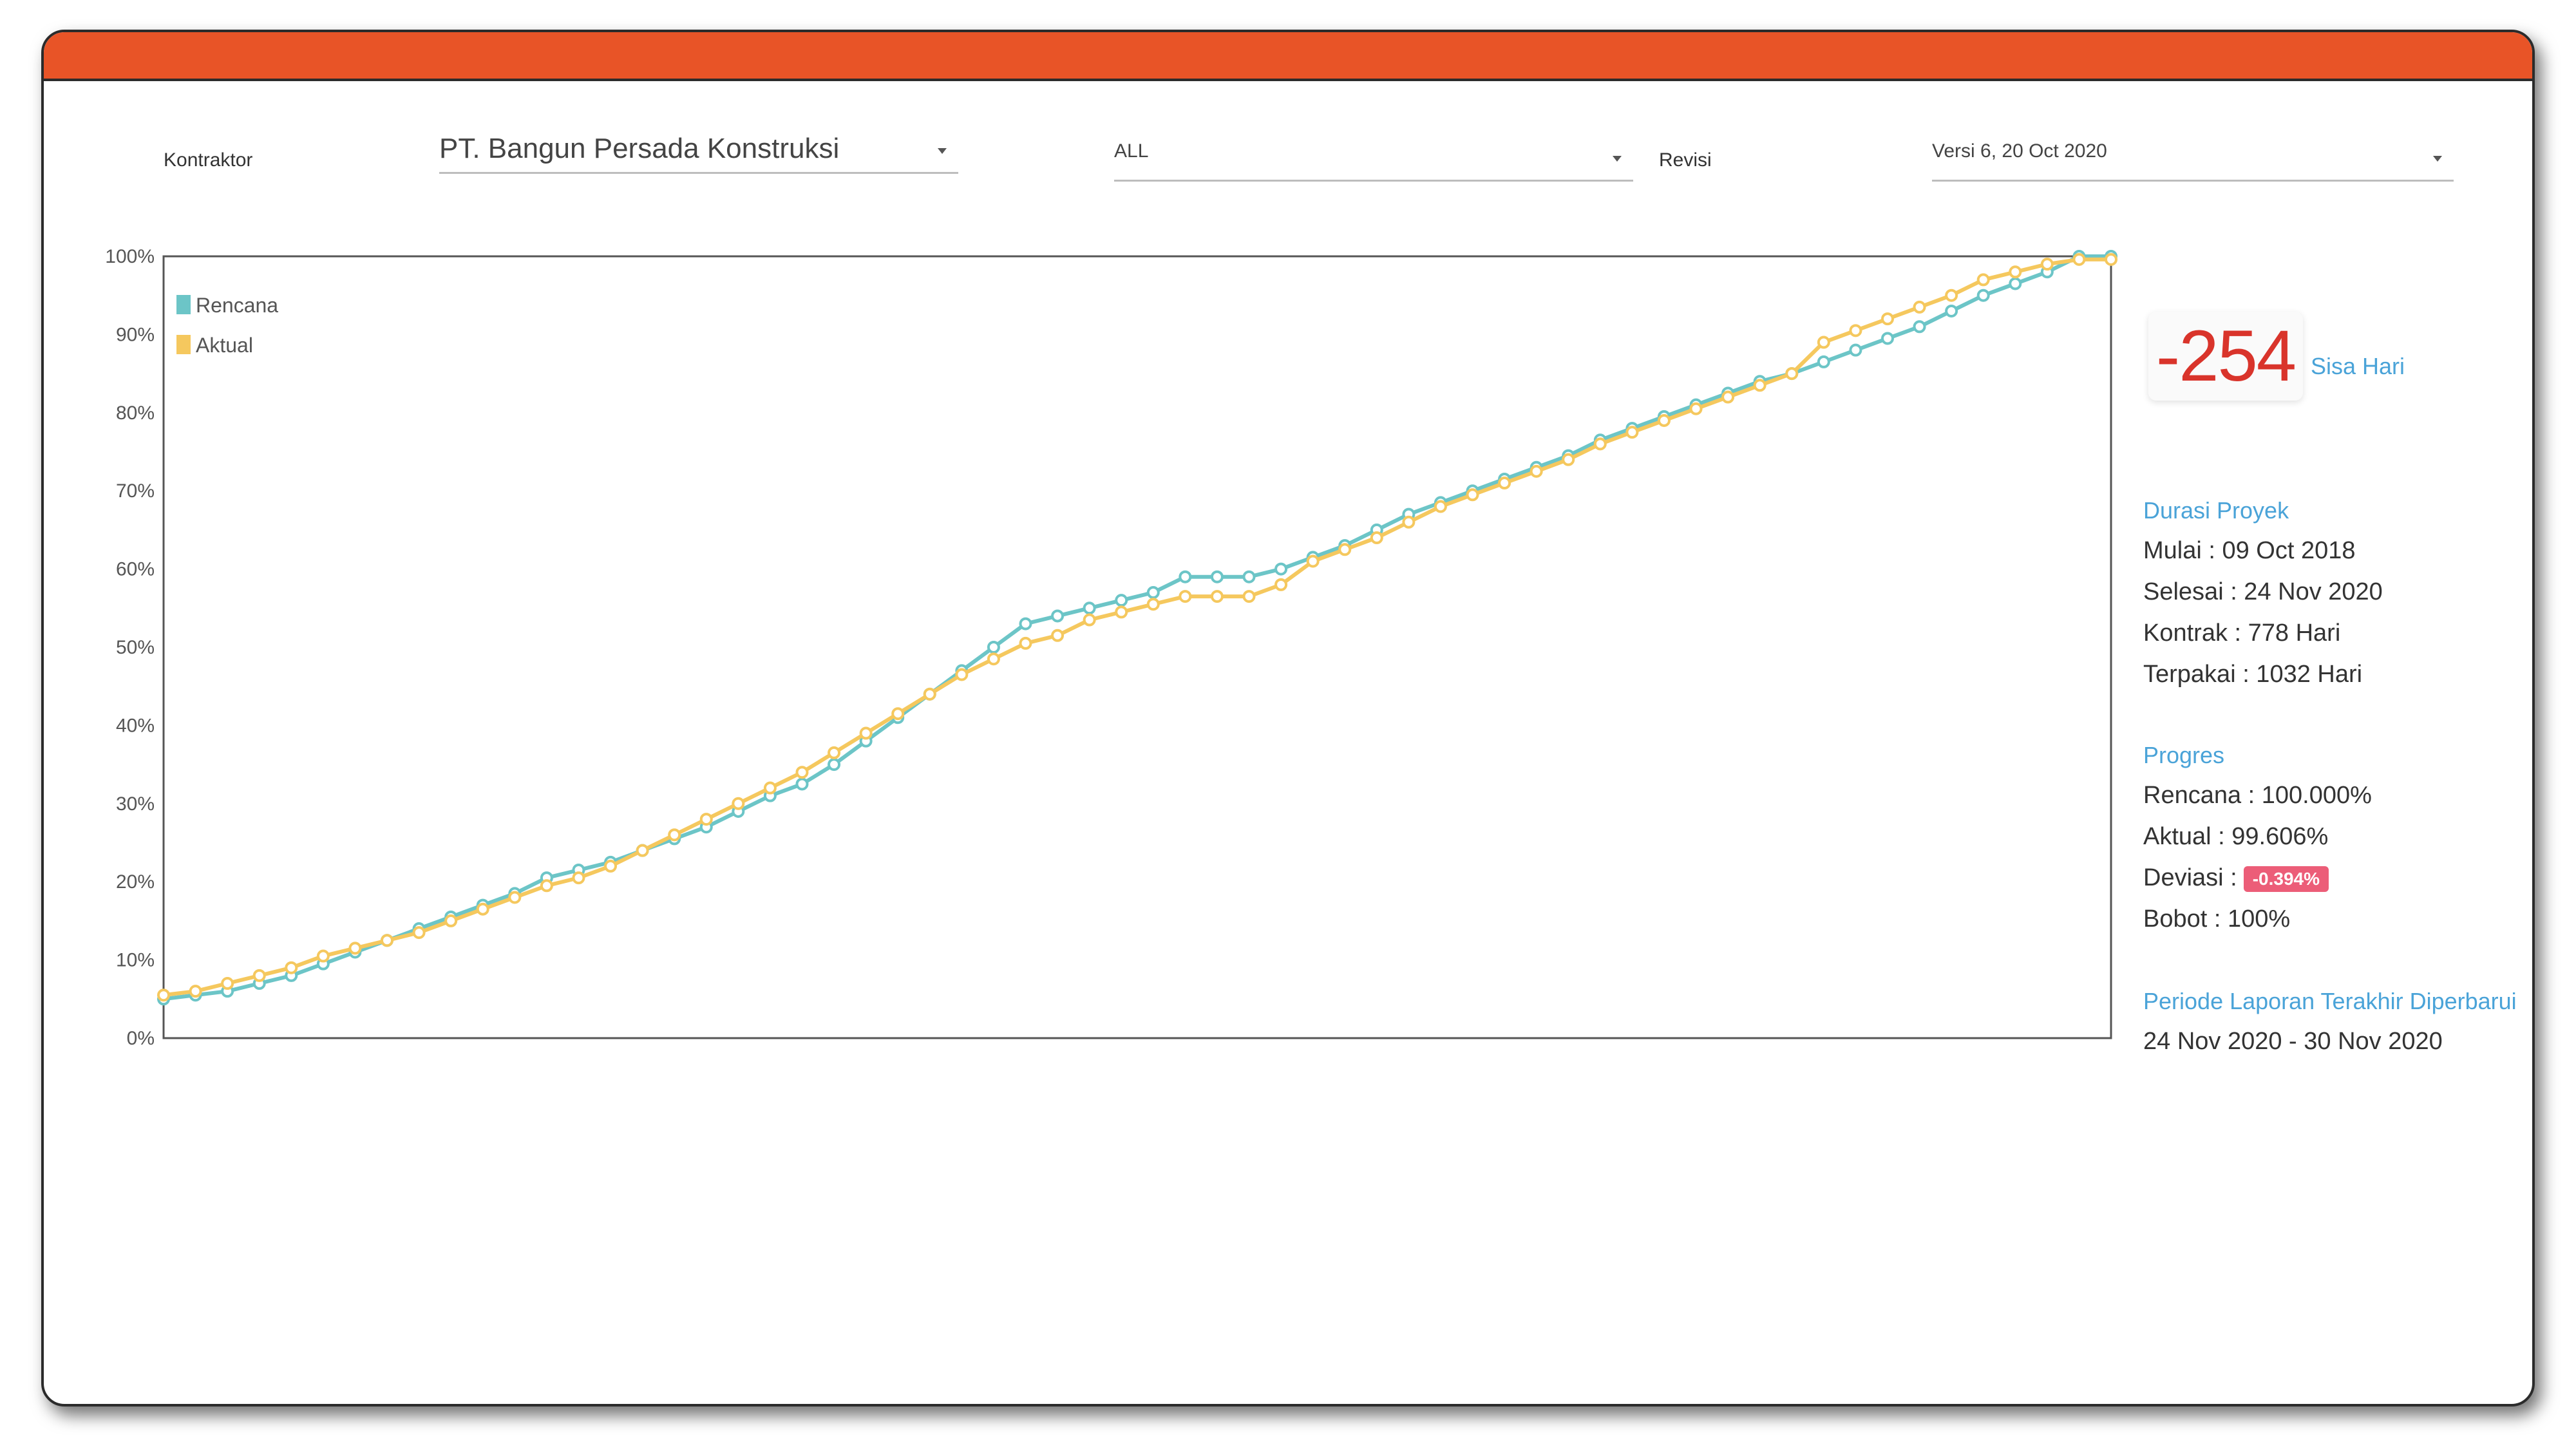 The width and height of the screenshot is (2576, 1449). What do you see at coordinates (135, 961) in the screenshot?
I see `y-tick-label: 10%` at bounding box center [135, 961].